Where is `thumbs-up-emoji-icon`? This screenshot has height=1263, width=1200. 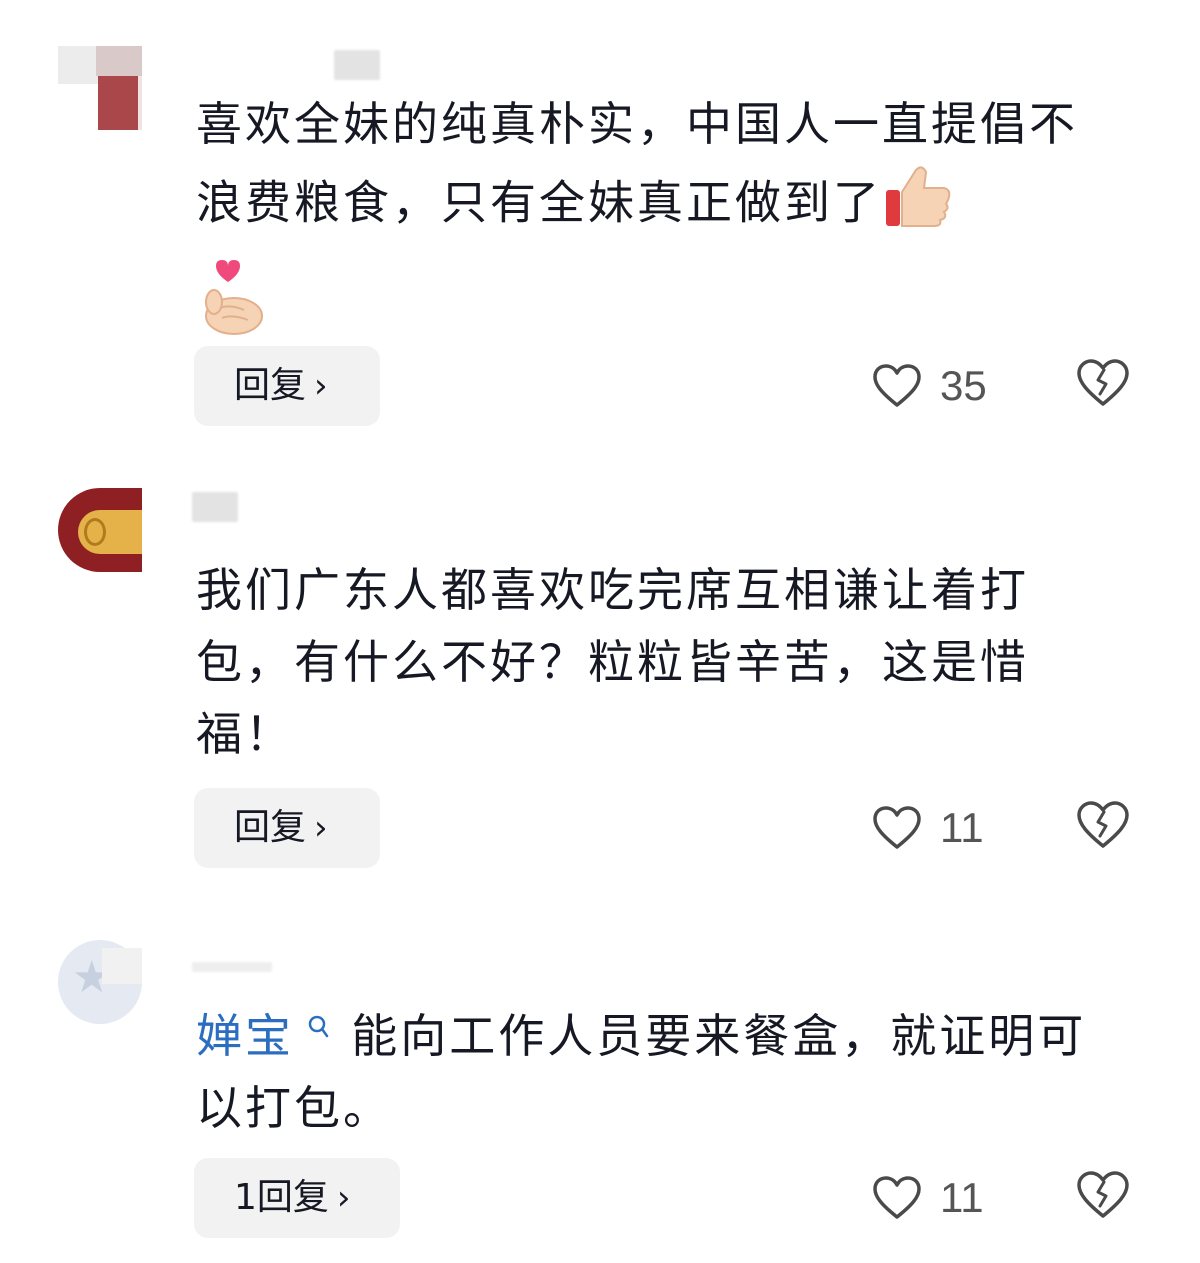
thumbs-up-emoji-icon is located at coordinates (918, 206).